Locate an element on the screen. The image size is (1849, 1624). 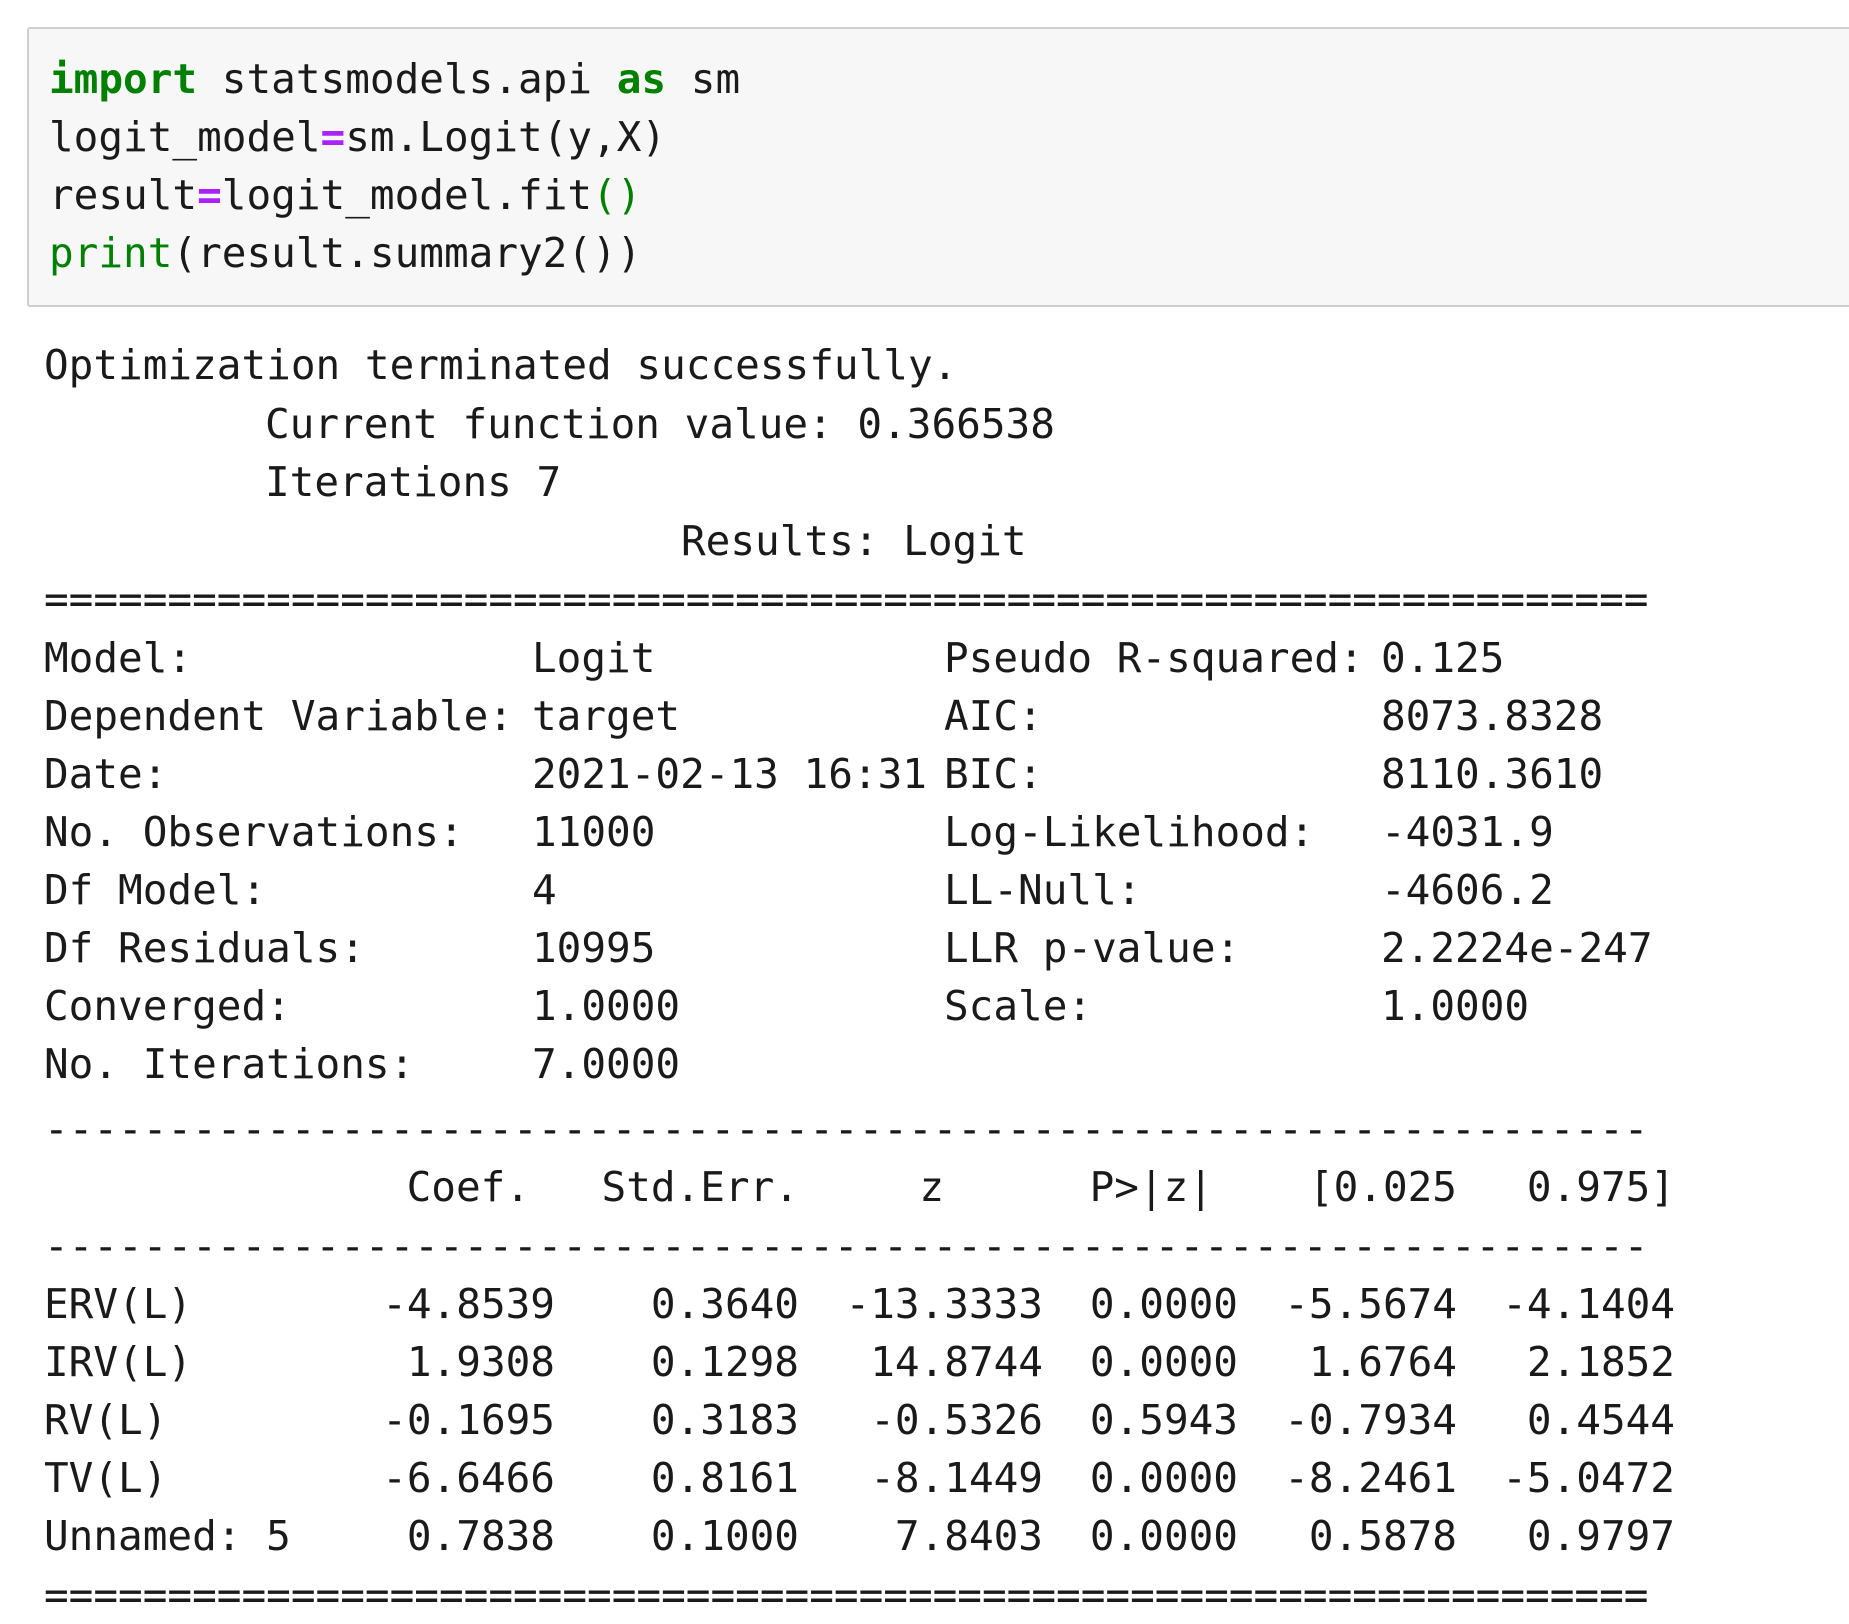
info-value: 10995 is located at coordinates (594, 948).